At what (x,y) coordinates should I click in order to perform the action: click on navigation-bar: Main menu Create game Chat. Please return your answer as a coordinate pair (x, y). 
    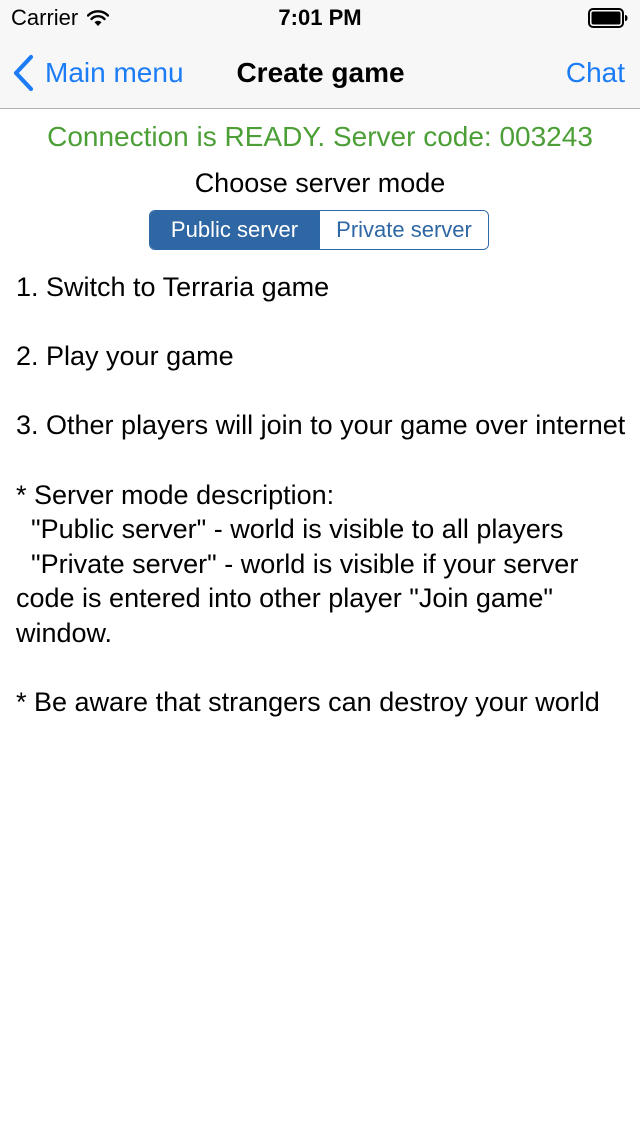
    Looking at the image, I should click on (320, 74).